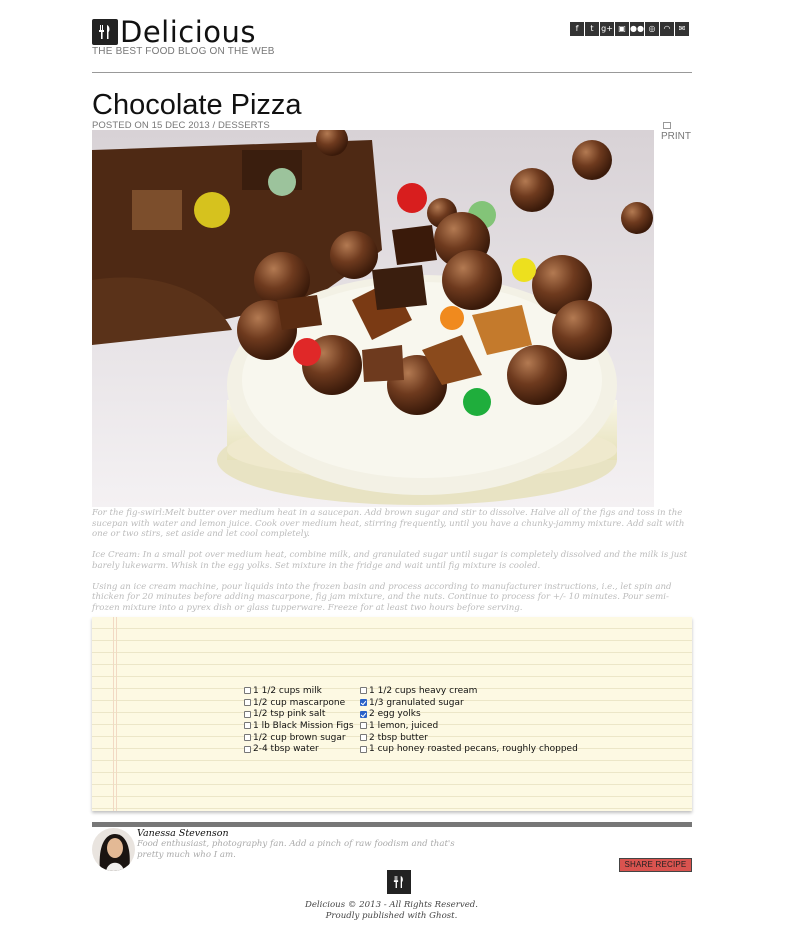 This screenshot has width=805, height=929. What do you see at coordinates (469, 703) in the screenshot?
I see `ingredient-item: 1/3 granulated sugar` at bounding box center [469, 703].